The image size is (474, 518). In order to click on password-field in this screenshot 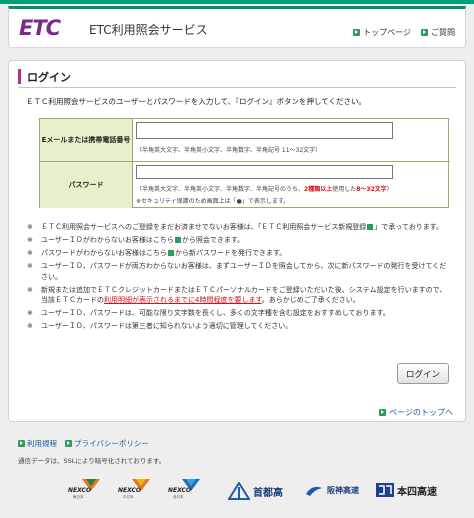, I will do `click(264, 172)`.